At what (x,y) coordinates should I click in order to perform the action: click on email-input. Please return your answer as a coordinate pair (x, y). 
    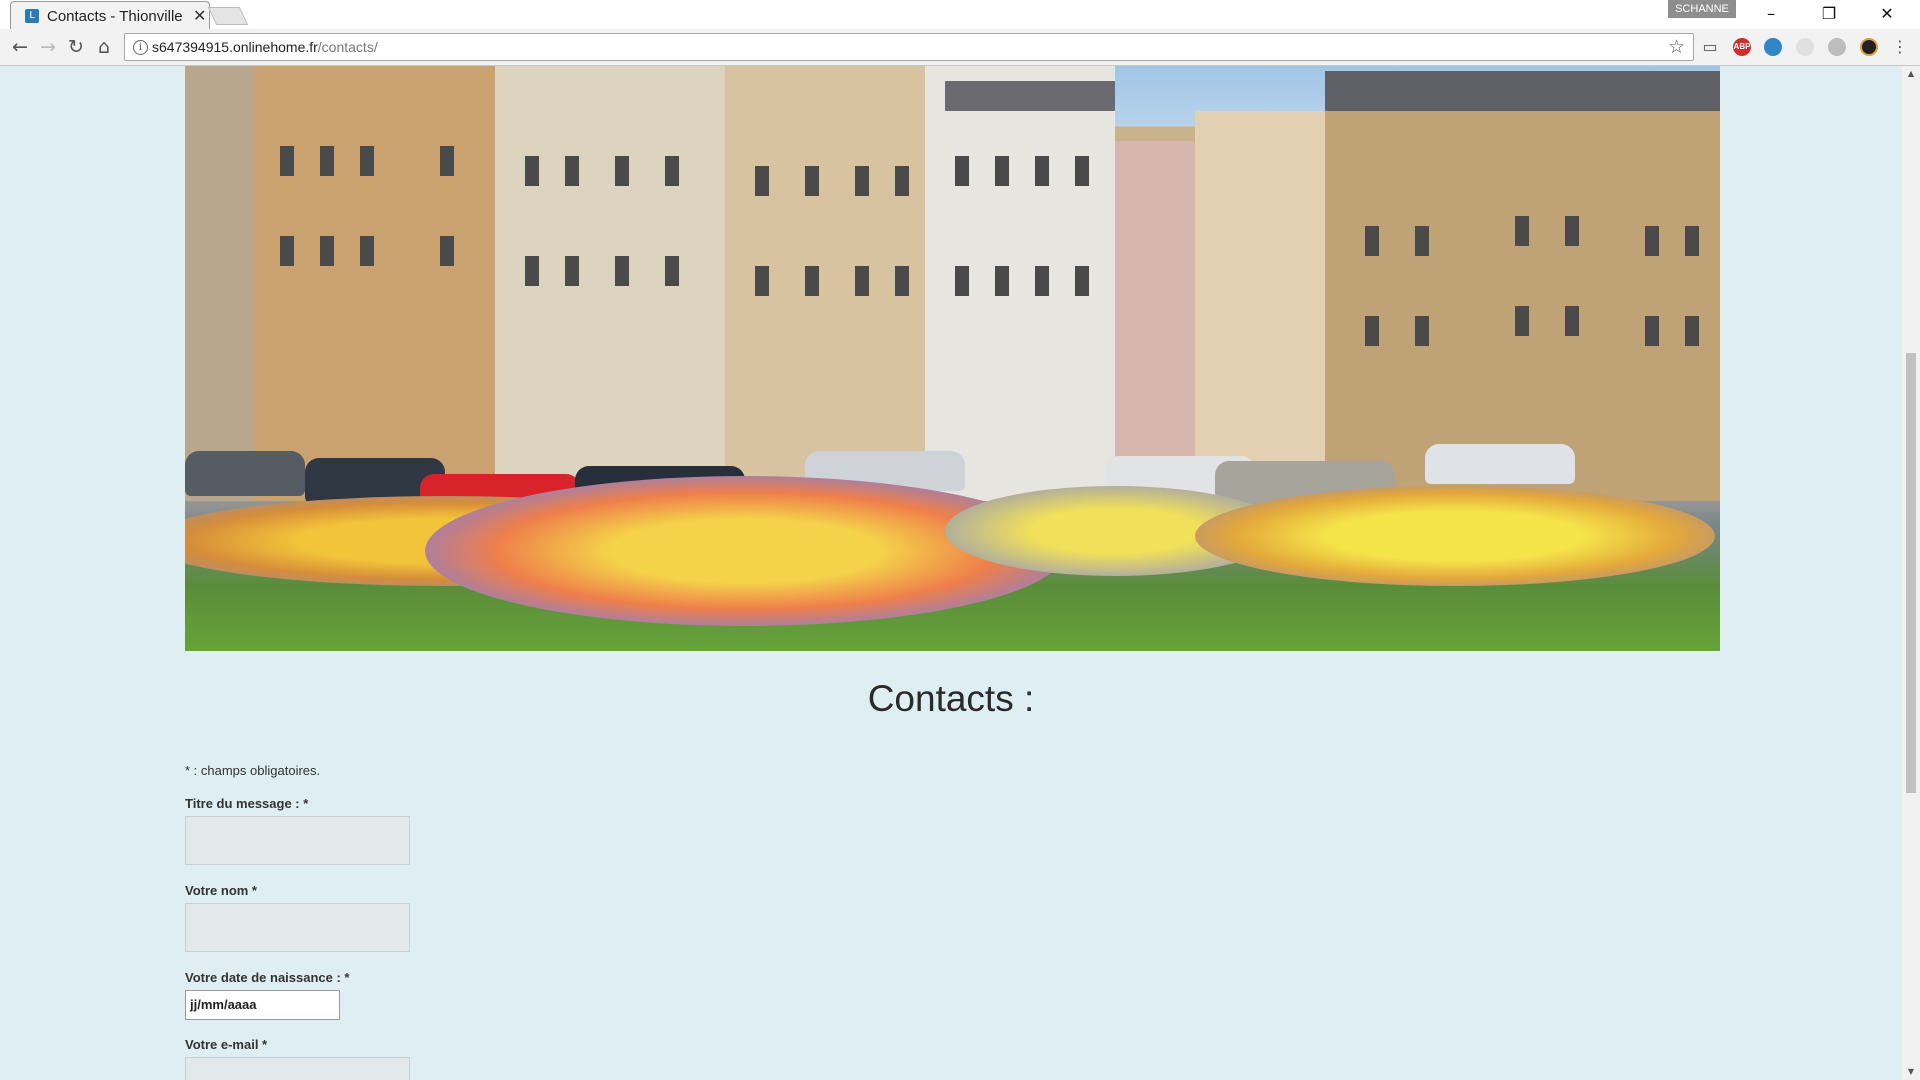
    Looking at the image, I should click on (297, 1068).